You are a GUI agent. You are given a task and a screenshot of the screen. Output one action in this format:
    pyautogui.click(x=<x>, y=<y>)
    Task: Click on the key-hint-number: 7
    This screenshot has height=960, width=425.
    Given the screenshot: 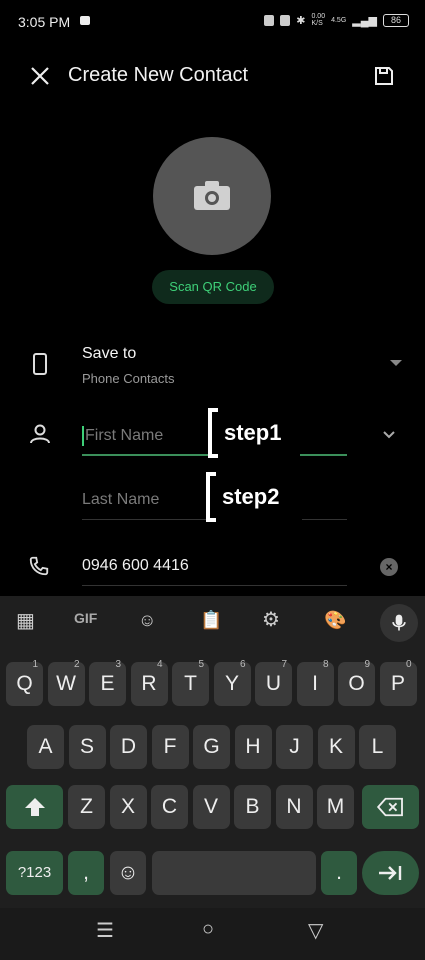 What is the action you would take?
    pyautogui.click(x=284, y=664)
    